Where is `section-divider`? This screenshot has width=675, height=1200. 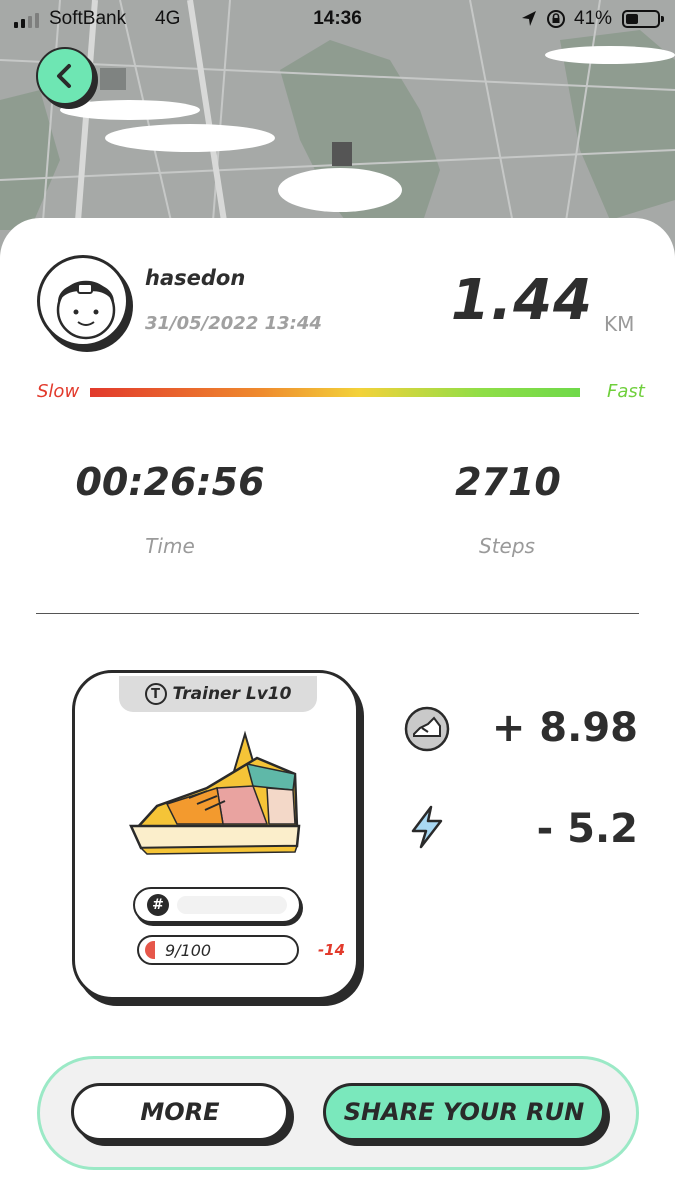 section-divider is located at coordinates (337, 613).